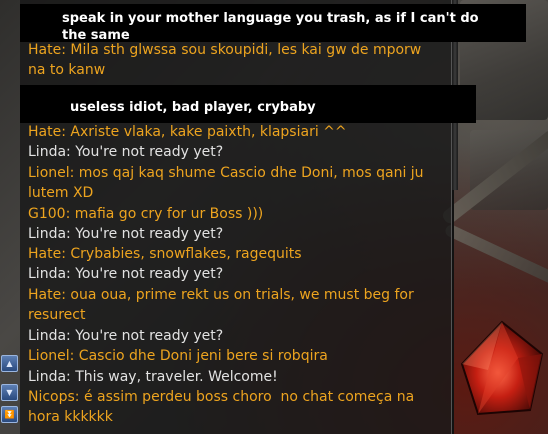 This screenshot has height=434, width=548. I want to click on translation-banner: useless idiot, bad player, crybaby, so click(248, 104).